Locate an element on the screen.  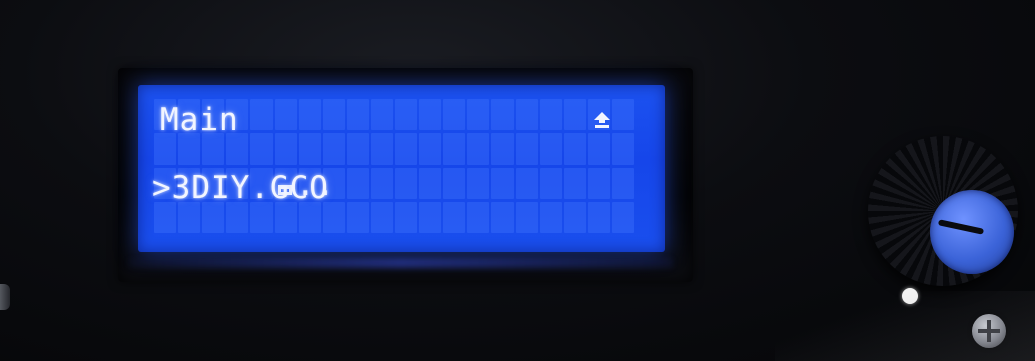
knob-indicator-line is located at coordinates (961, 227).